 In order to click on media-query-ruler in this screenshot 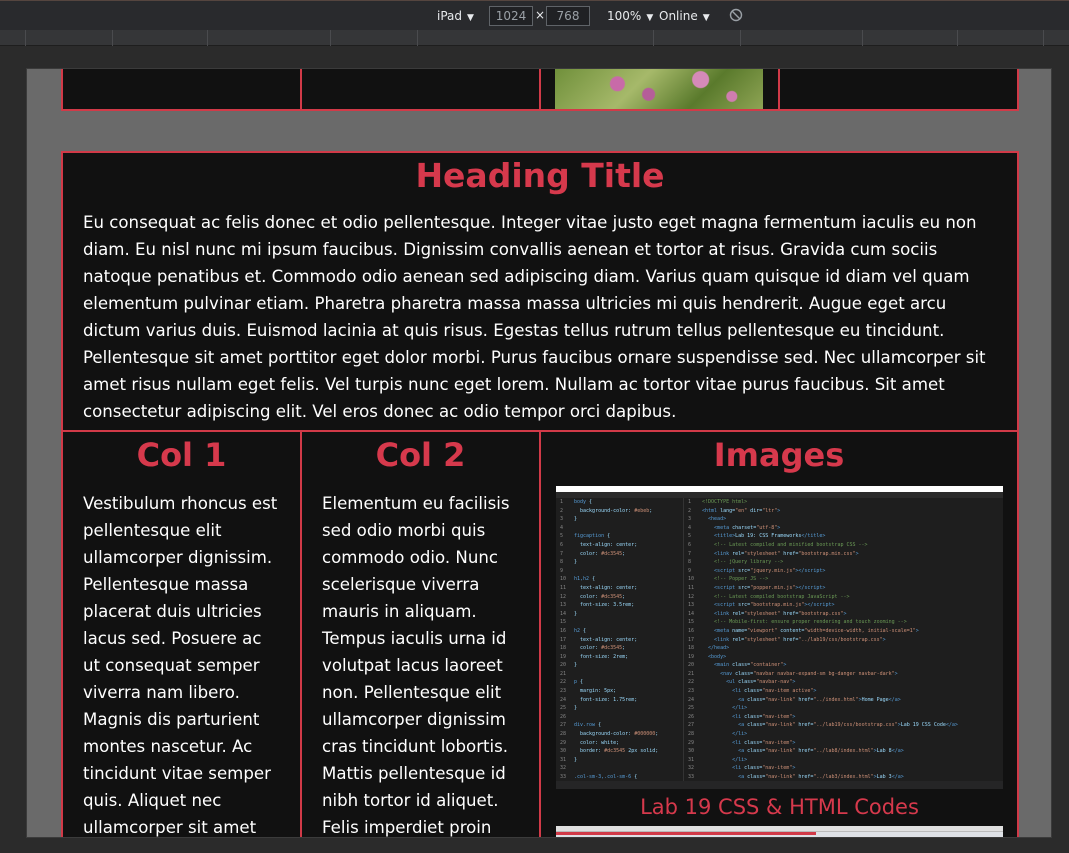, I will do `click(534, 38)`.